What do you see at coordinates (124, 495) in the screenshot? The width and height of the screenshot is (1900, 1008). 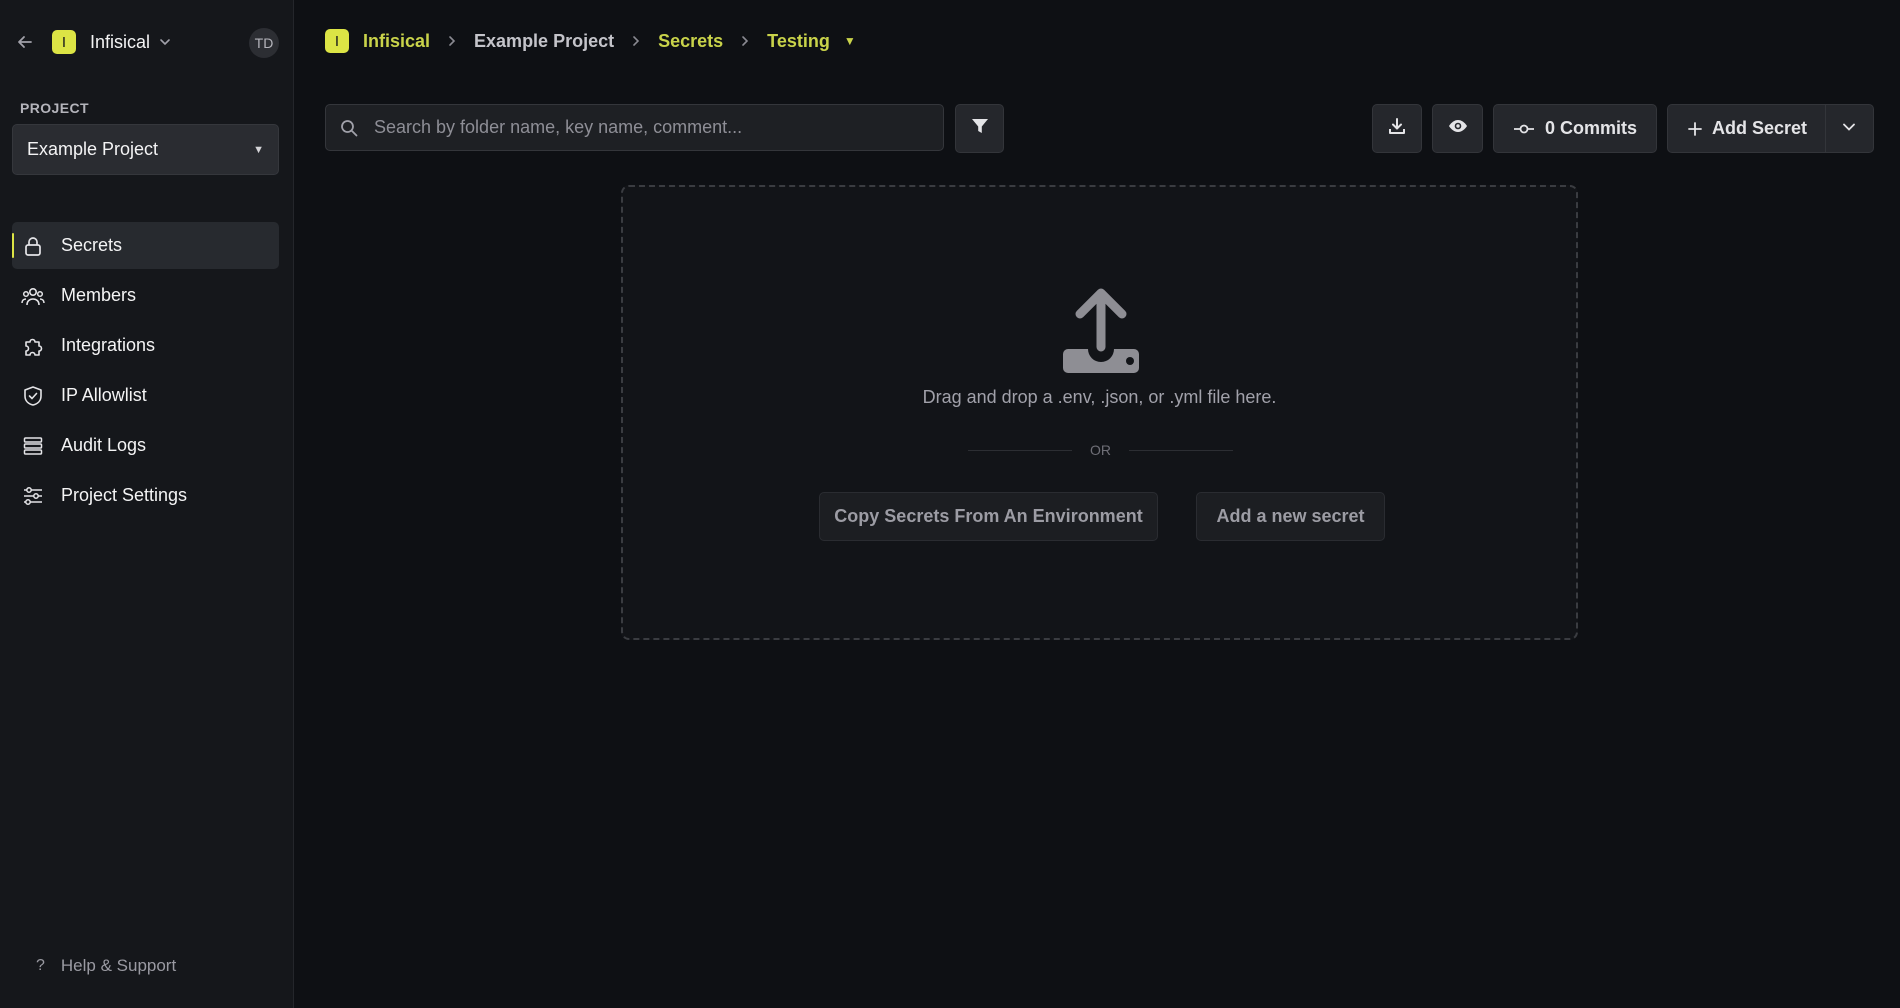 I see `sidebar-item-label: Project Settings` at bounding box center [124, 495].